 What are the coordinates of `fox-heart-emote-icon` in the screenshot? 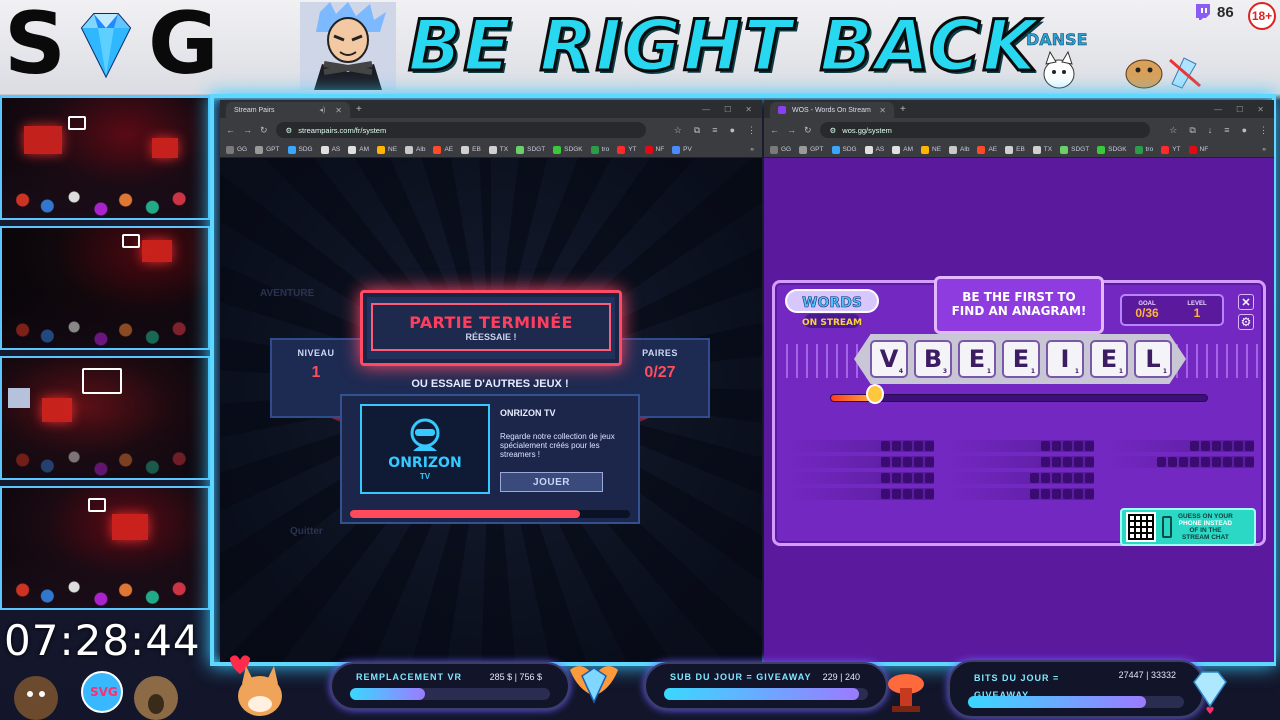 It's located at (256, 685).